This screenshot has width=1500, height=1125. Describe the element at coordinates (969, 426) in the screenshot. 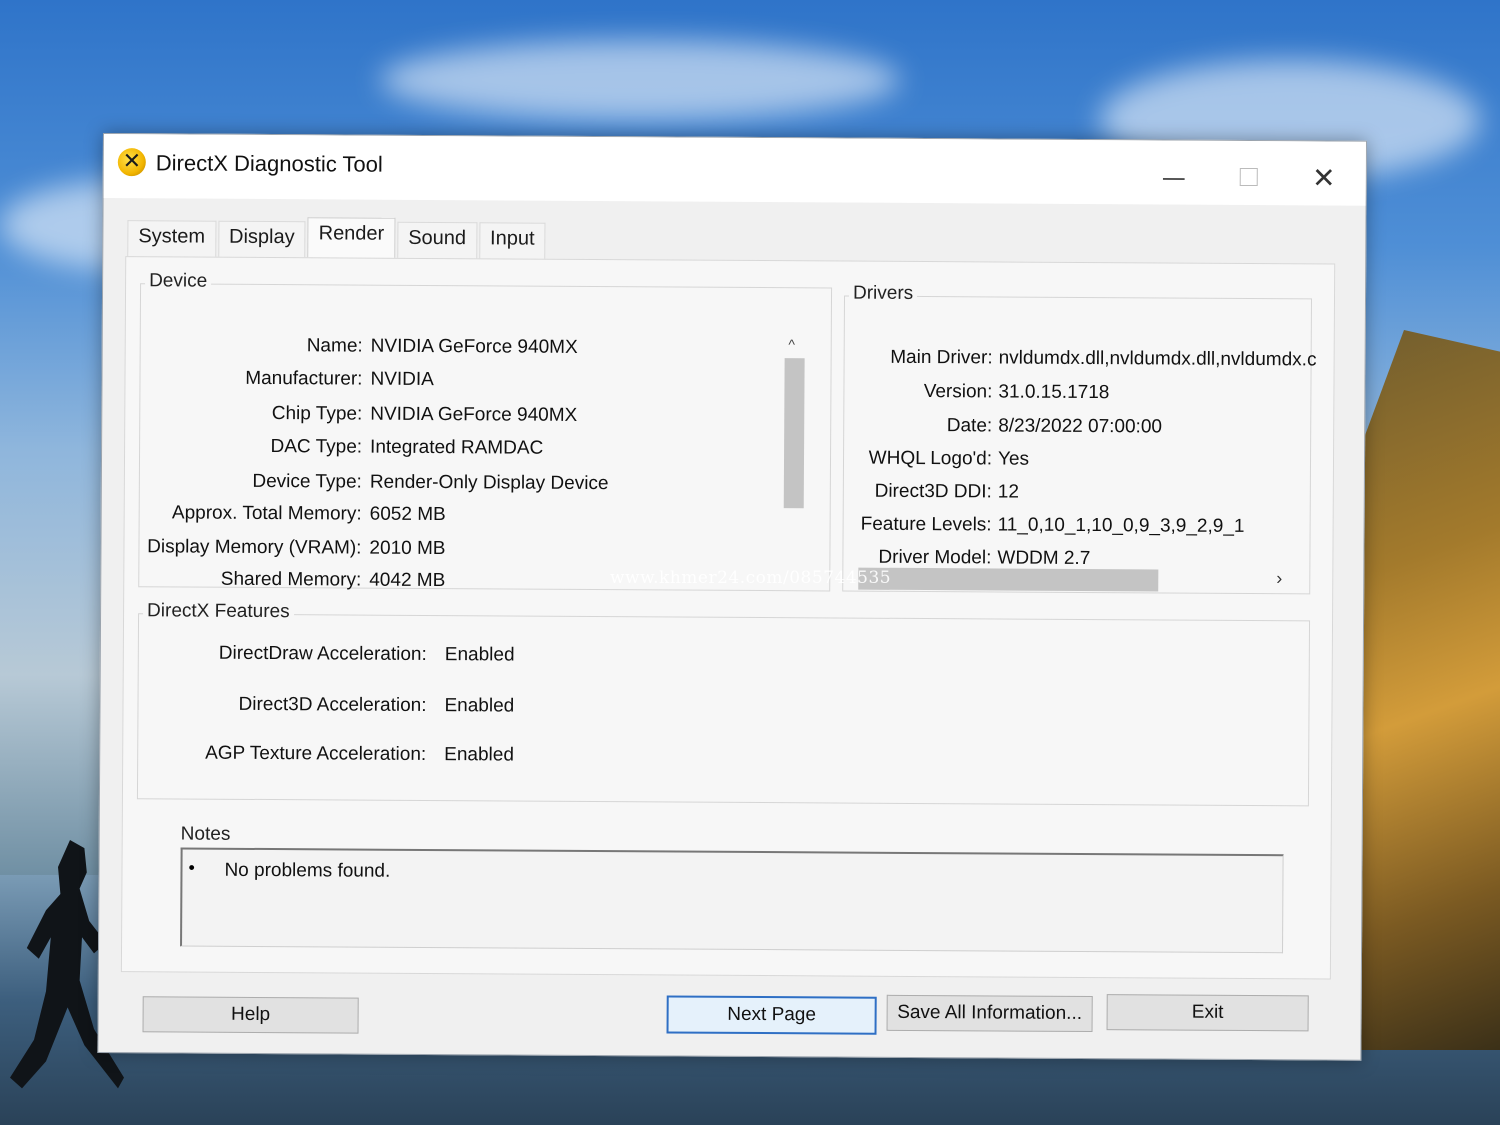

I see `field-label: Date:` at that location.